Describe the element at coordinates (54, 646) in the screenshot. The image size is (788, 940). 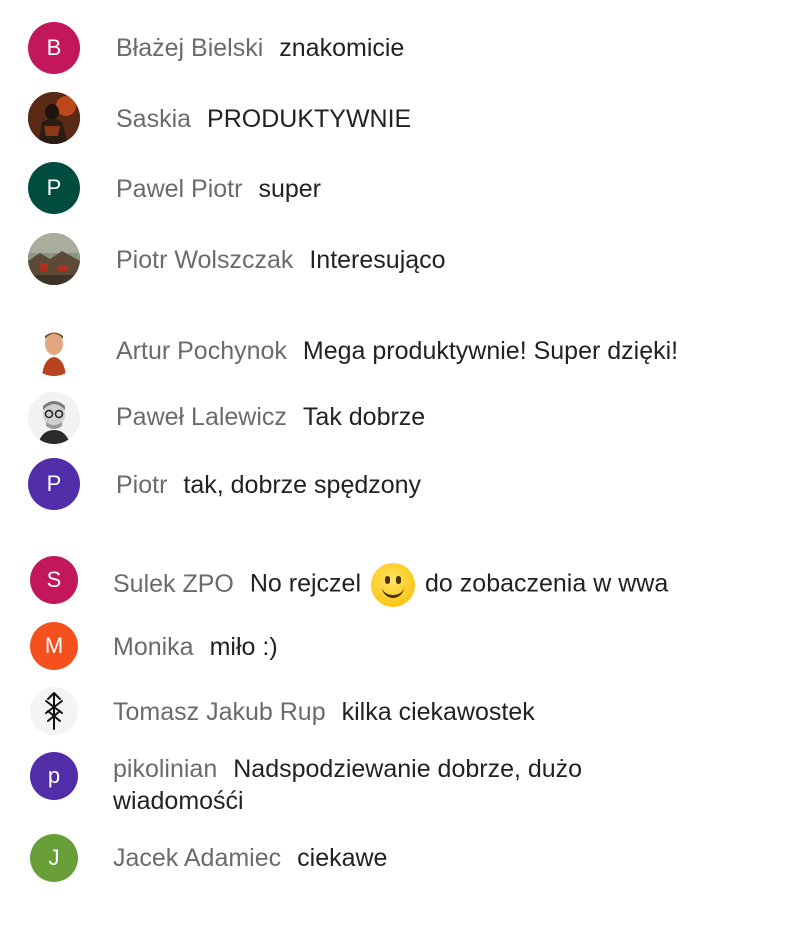
I see `avatar: M` at that location.